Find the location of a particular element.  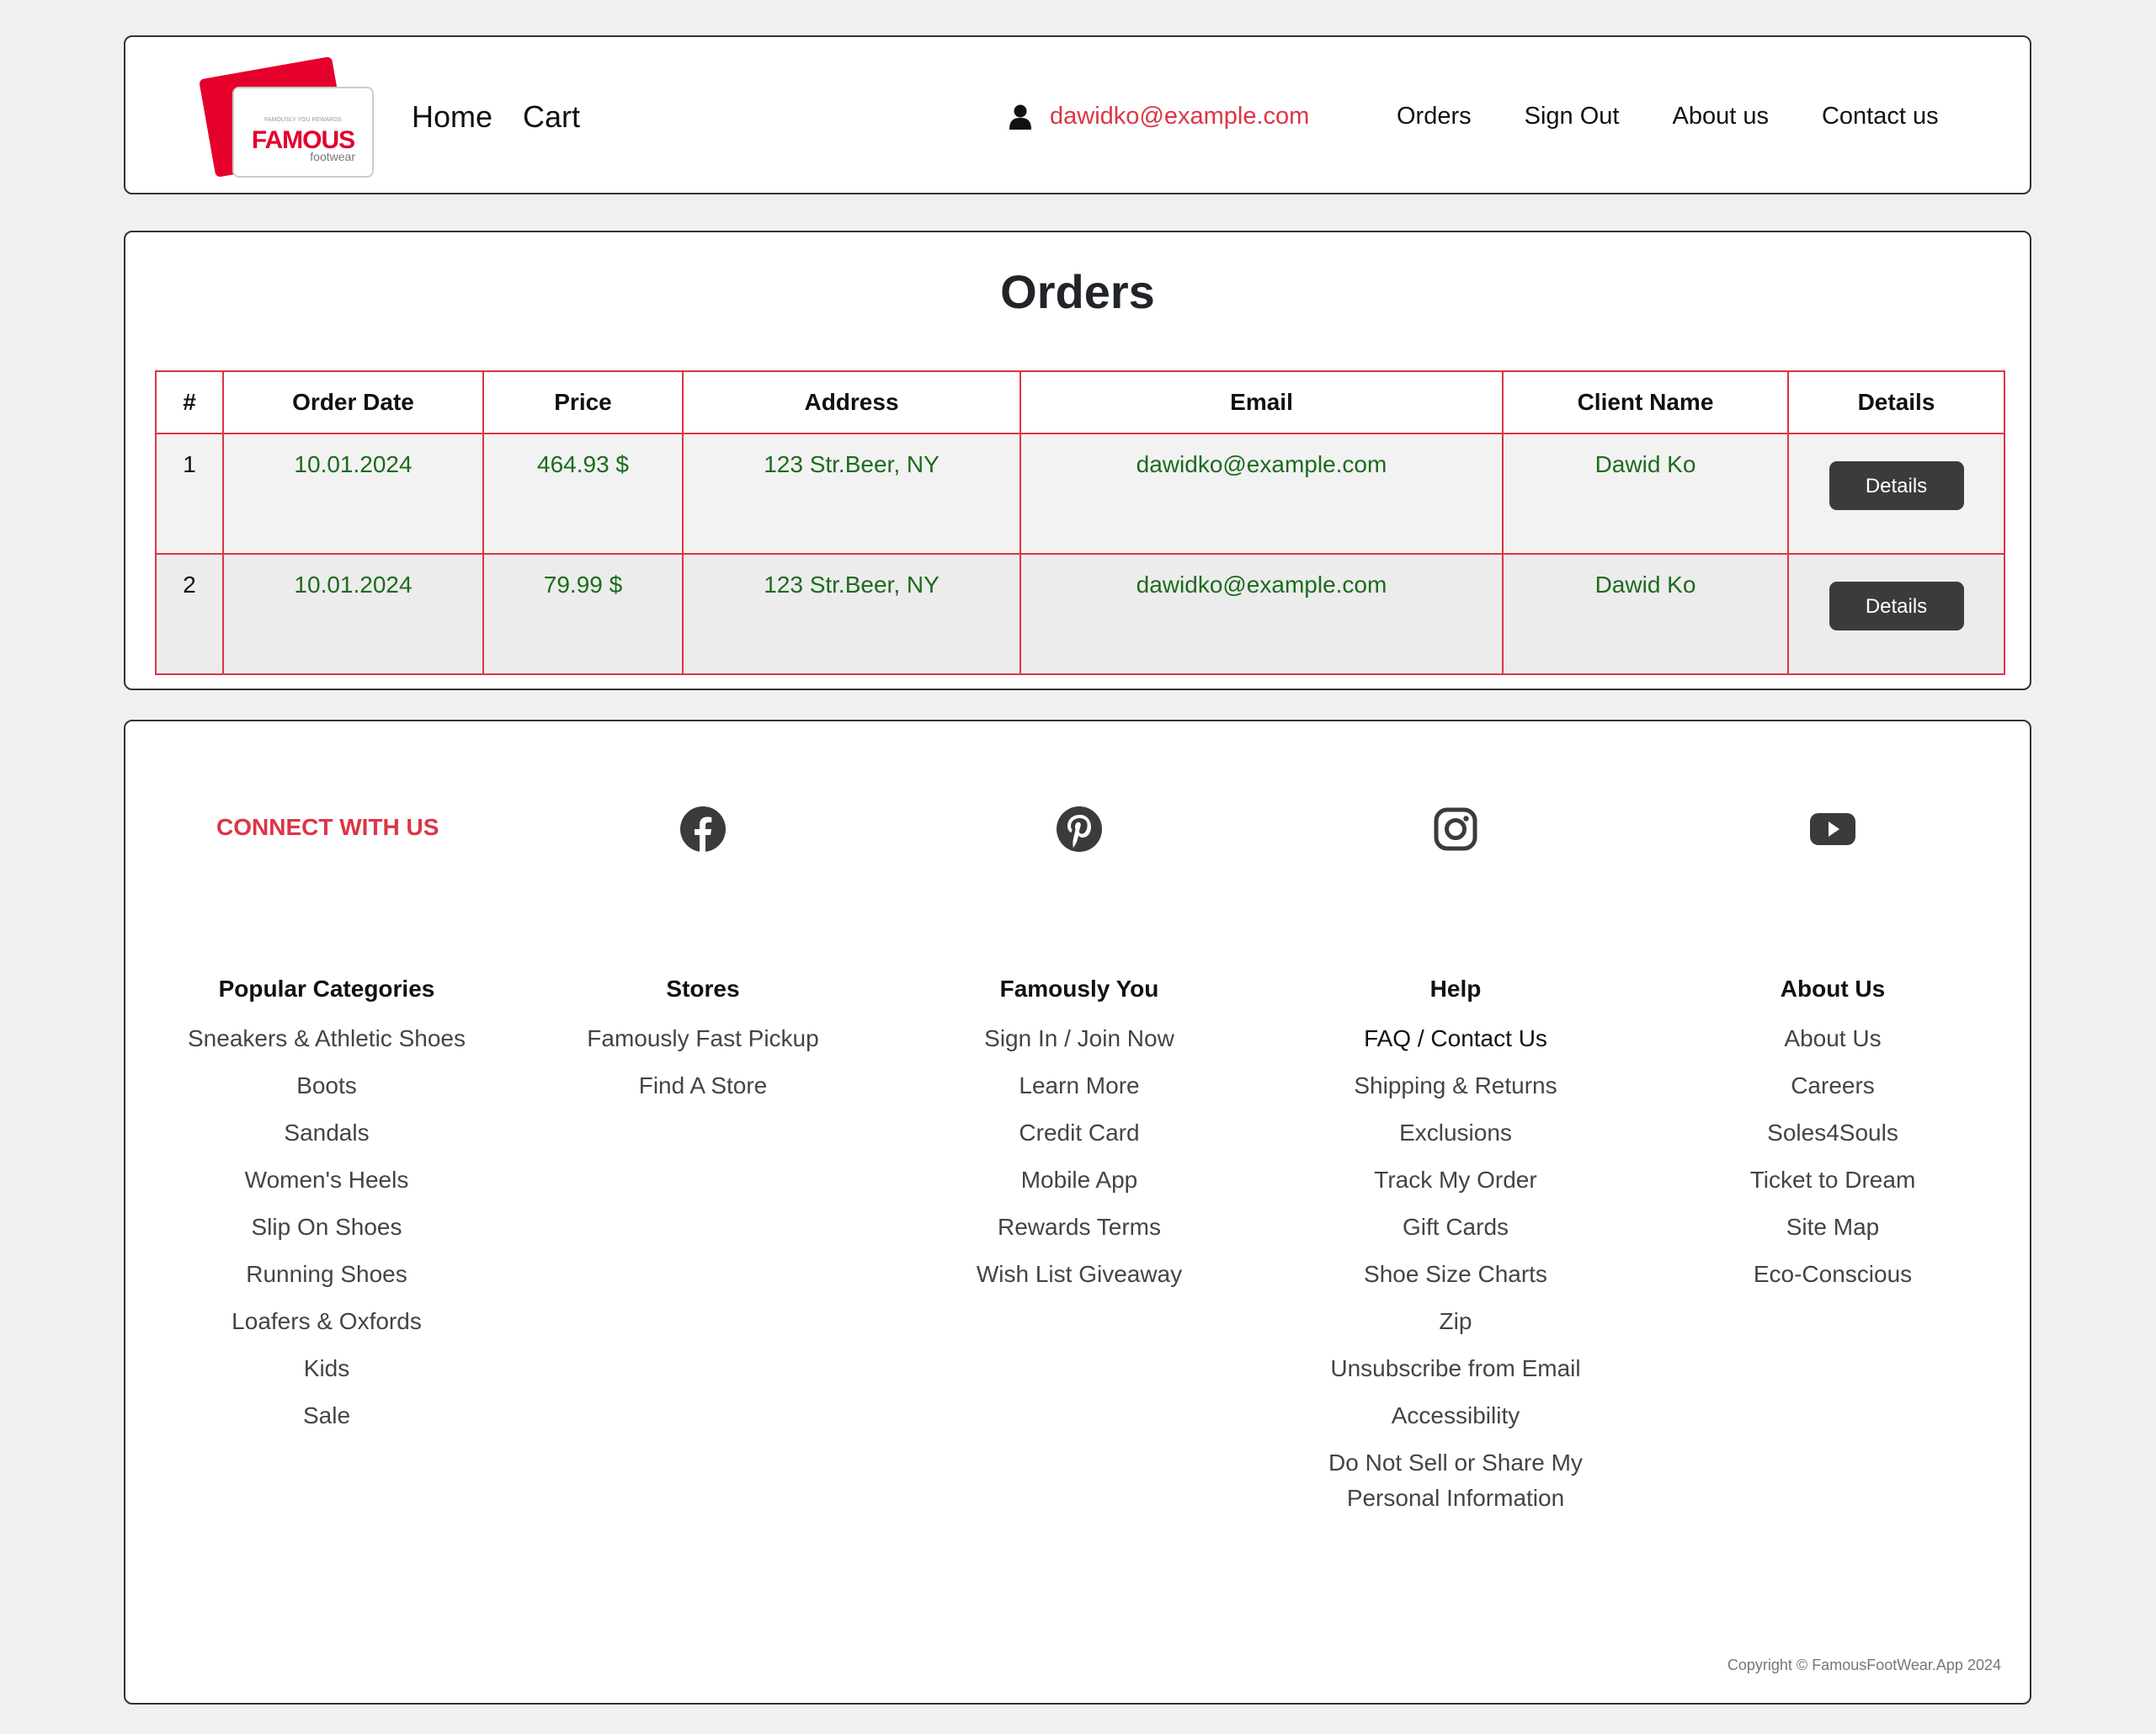

footer-column-title: Stores is located at coordinates (703, 989).